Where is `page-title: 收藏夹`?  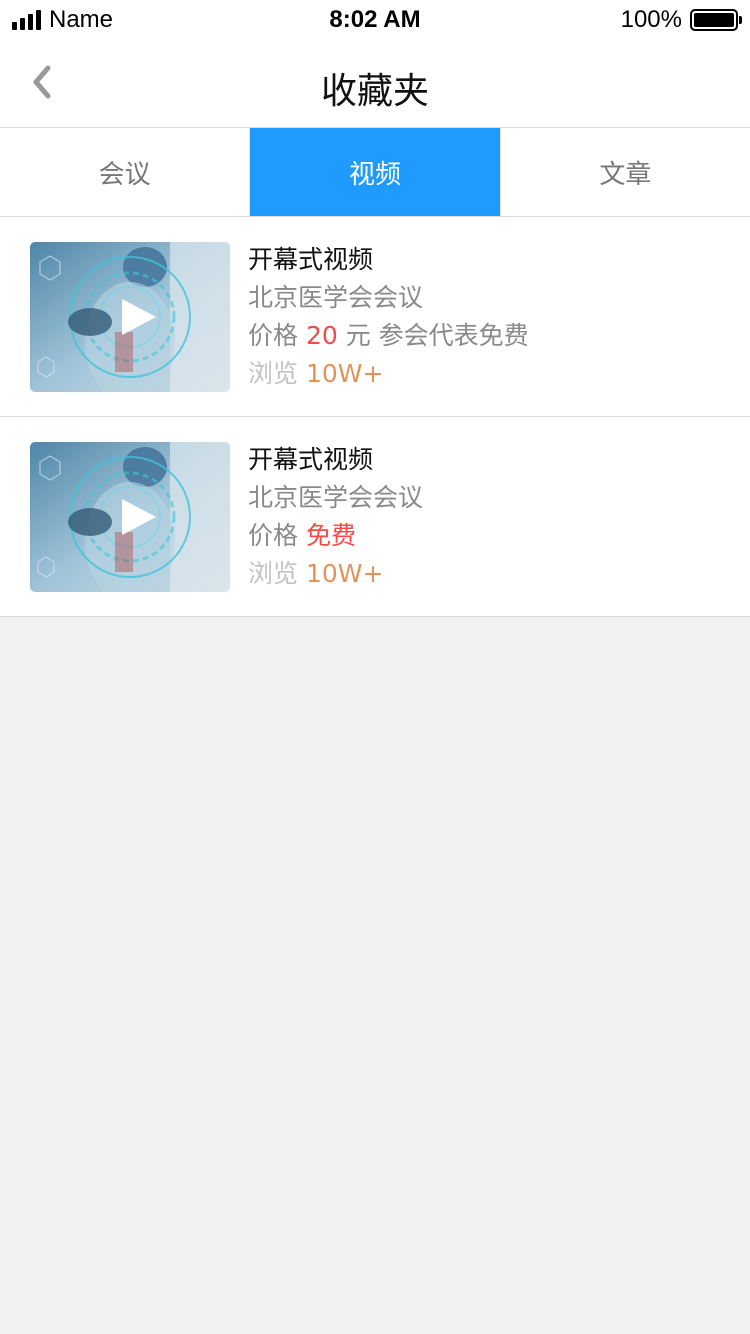
page-title: 收藏夹 is located at coordinates (374, 91).